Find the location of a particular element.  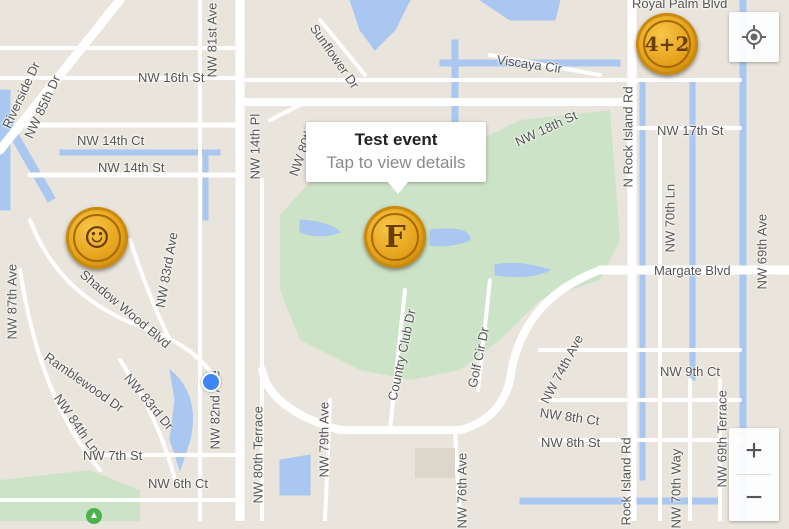

my-location-button is located at coordinates (754, 37).